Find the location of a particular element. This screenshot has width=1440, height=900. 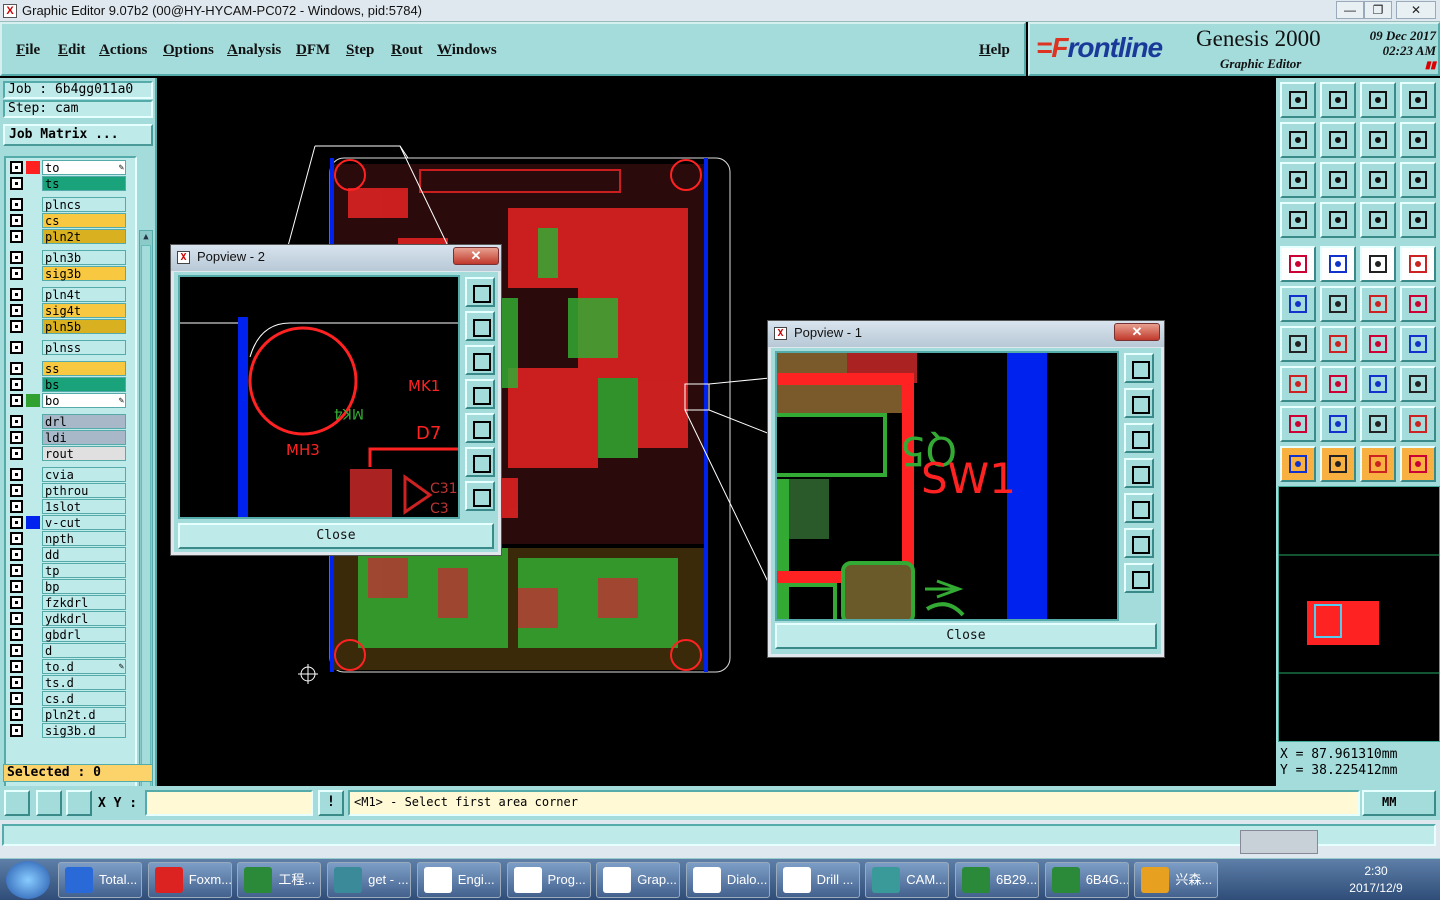

layer-name: cs.d is located at coordinates (84, 698).